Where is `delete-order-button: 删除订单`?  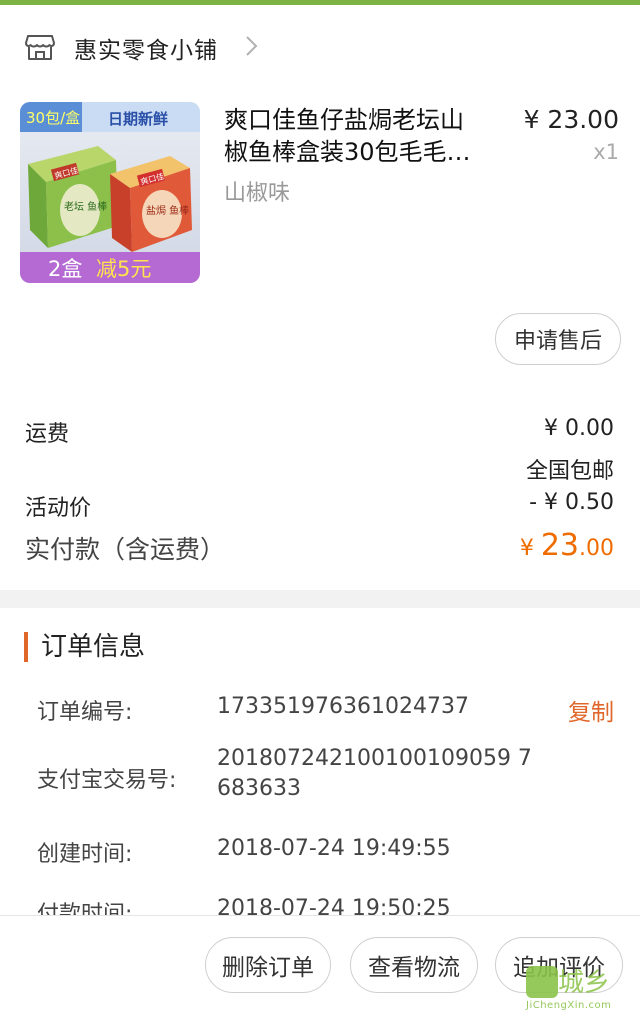 delete-order-button: 删除订单 is located at coordinates (268, 965).